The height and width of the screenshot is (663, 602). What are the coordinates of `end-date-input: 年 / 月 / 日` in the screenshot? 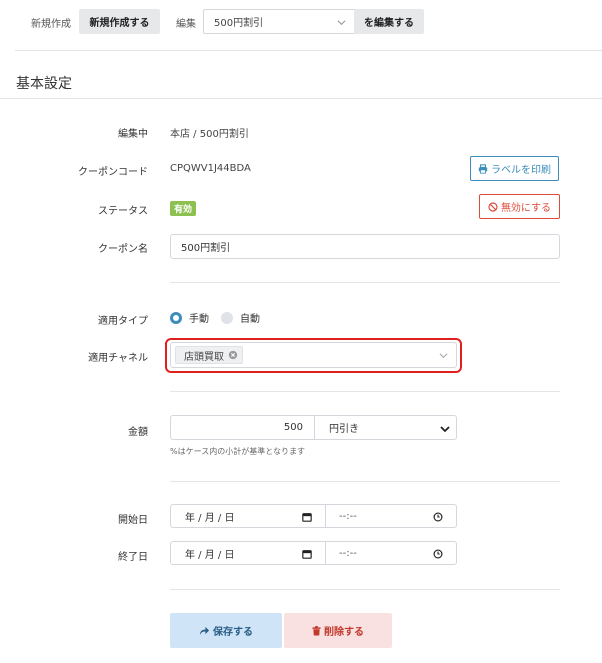 It's located at (248, 553).